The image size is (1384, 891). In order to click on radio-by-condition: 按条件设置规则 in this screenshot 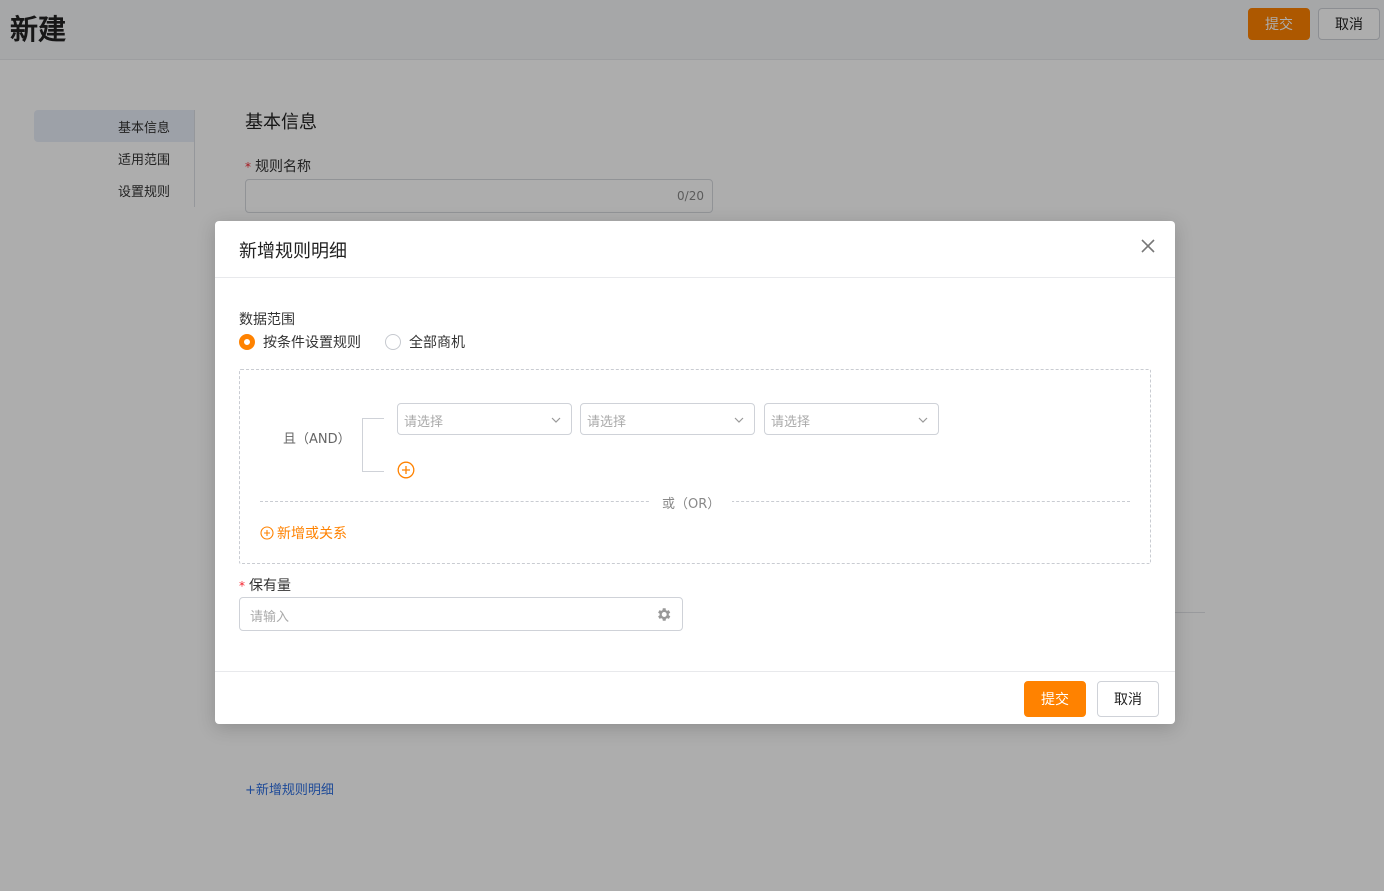, I will do `click(300, 342)`.